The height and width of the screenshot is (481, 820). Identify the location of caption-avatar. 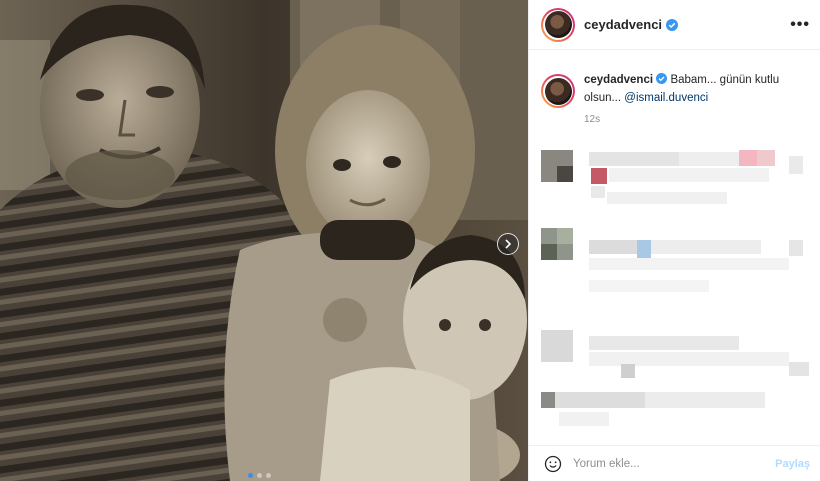
(558, 91).